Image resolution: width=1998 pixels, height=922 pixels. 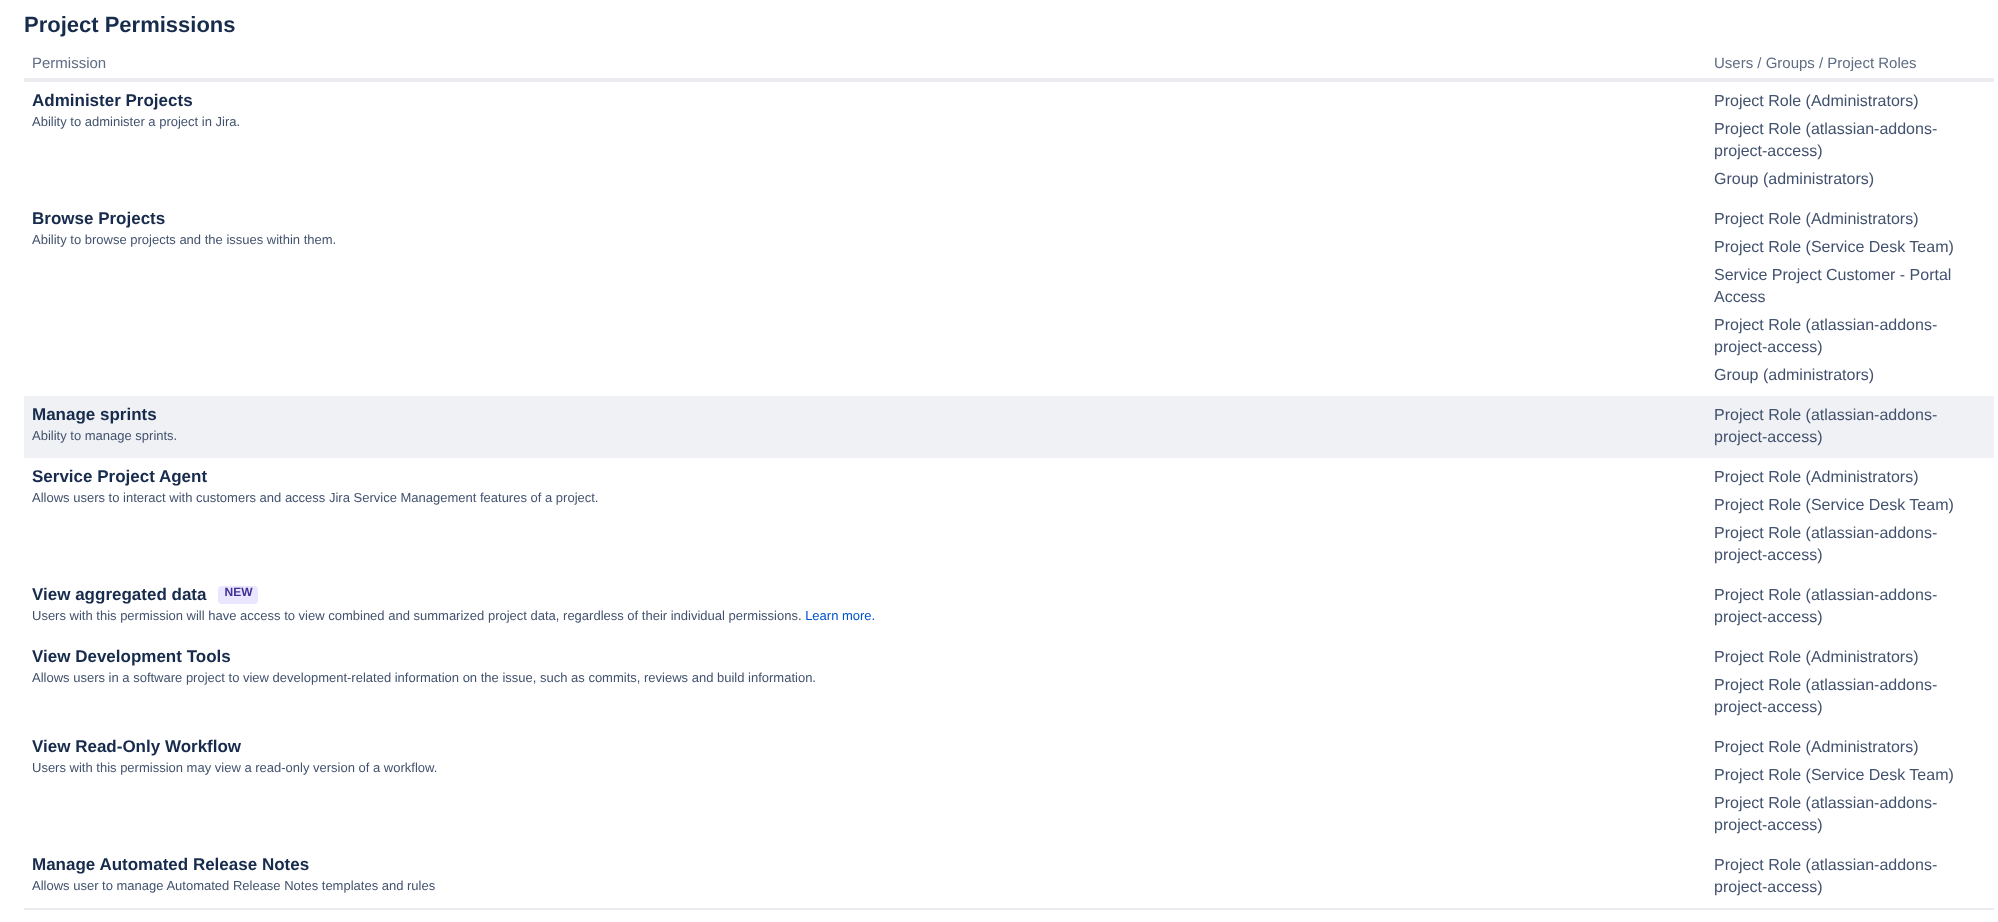 What do you see at coordinates (171, 865) in the screenshot?
I see `permission-name: Manage Automated Release Notes` at bounding box center [171, 865].